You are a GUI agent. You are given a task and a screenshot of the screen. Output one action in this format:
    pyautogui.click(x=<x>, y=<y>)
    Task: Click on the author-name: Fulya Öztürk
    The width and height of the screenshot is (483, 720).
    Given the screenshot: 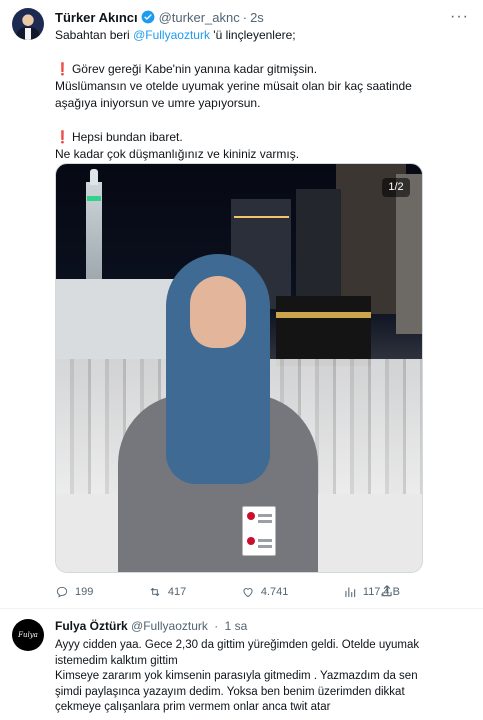 What is the action you would take?
    pyautogui.click(x=91, y=626)
    